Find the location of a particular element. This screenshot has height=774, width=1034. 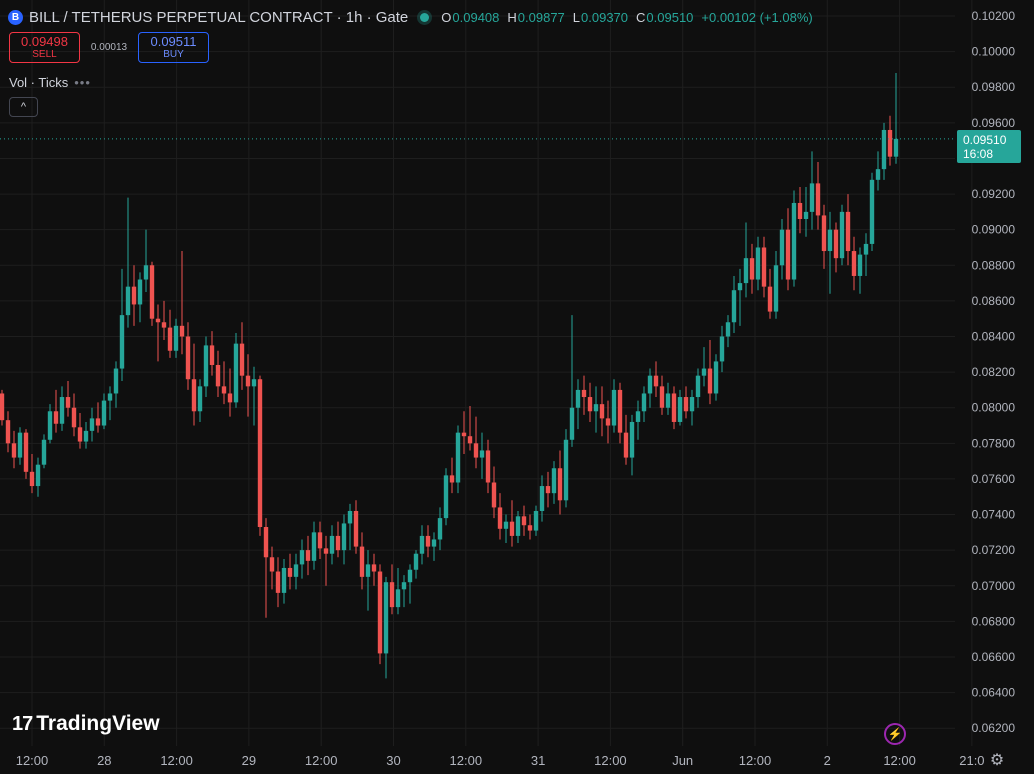

price-tick-label: 0.10000 is located at coordinates (994, 52).